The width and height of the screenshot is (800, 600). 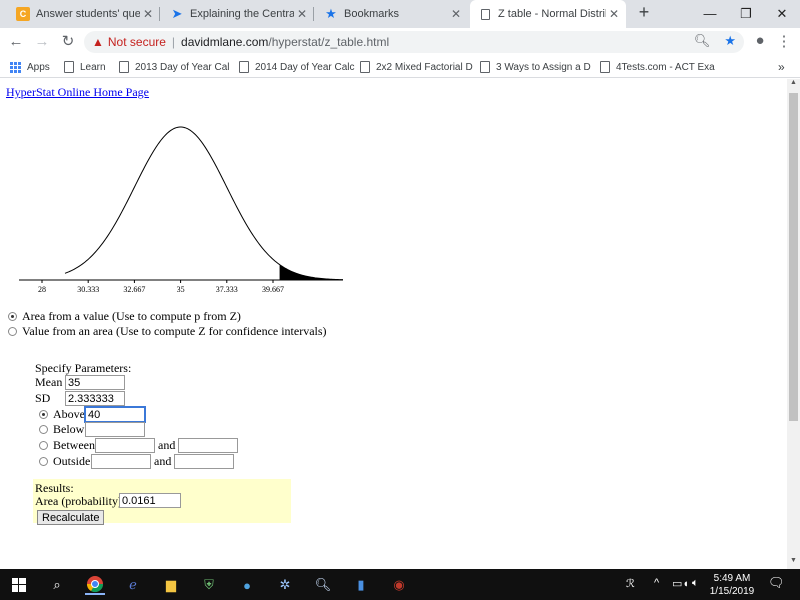 I want to click on area-probability-output, so click(x=150, y=500).